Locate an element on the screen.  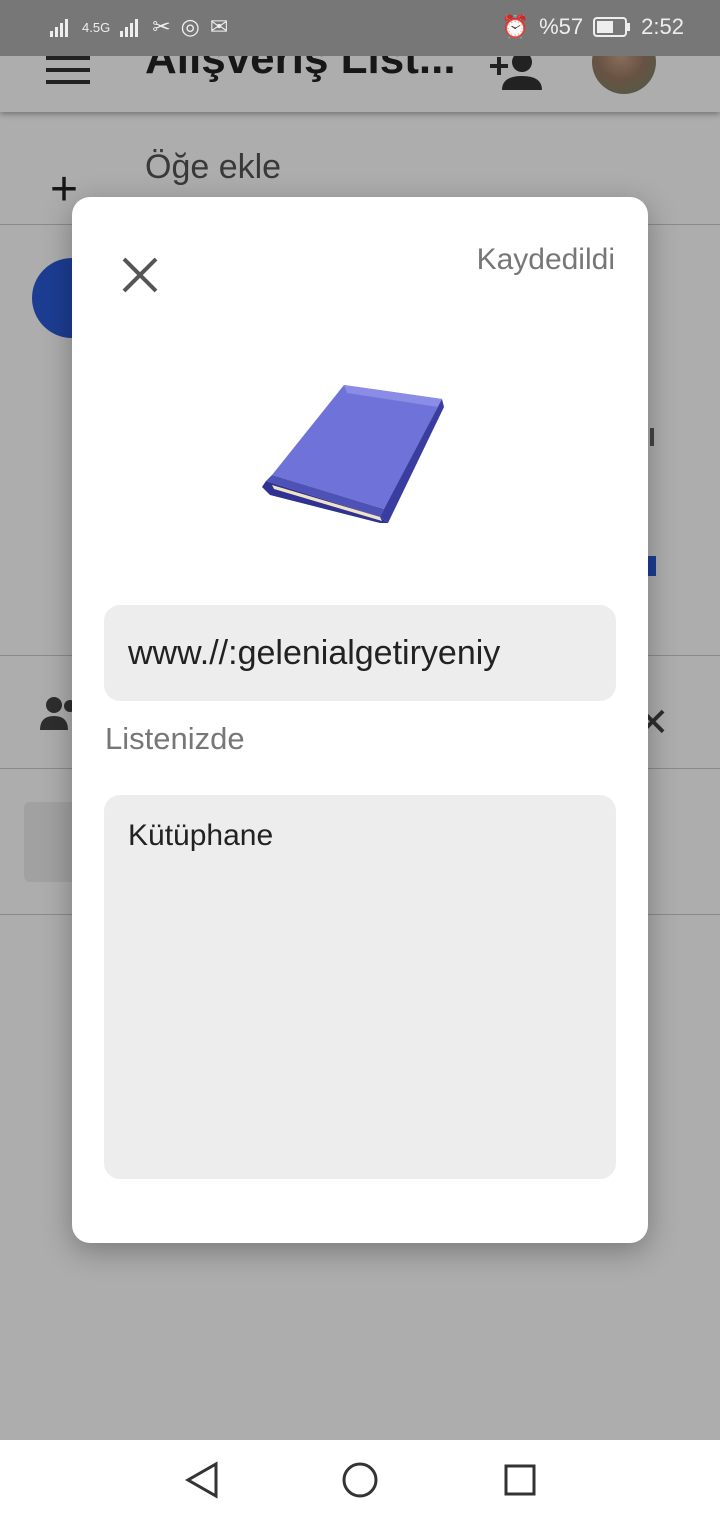
status-bar: 4.5G ✂ ◎ ✉ ⏰ %57 2:52 is located at coordinates (360, 28).